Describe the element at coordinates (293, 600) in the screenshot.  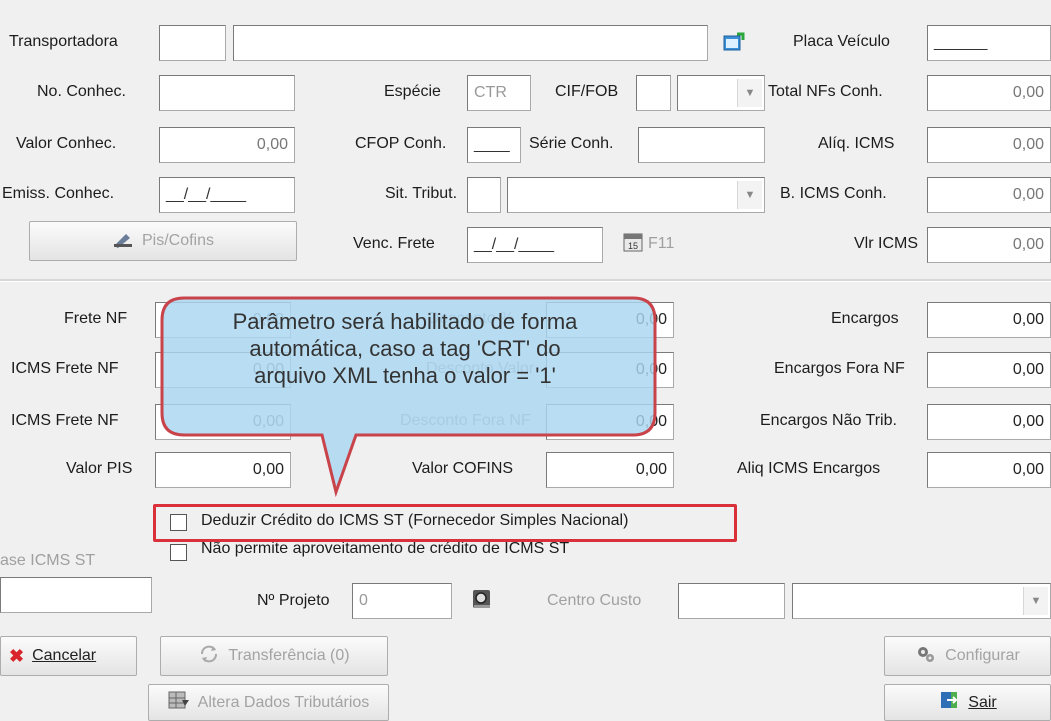
I see `projeto-label: Nº Projeto` at that location.